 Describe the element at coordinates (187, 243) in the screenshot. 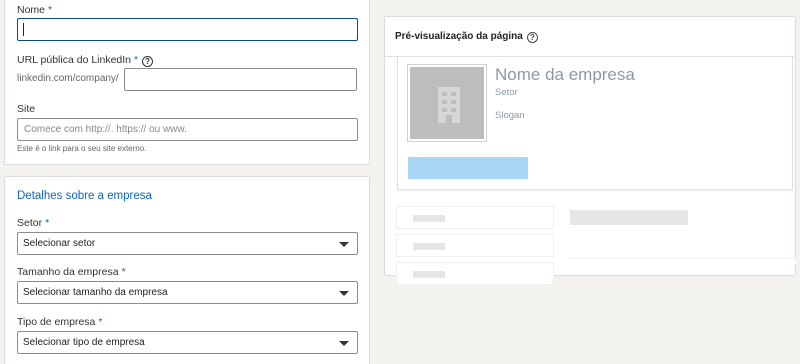

I see `sector-select: Selecionar setor` at that location.